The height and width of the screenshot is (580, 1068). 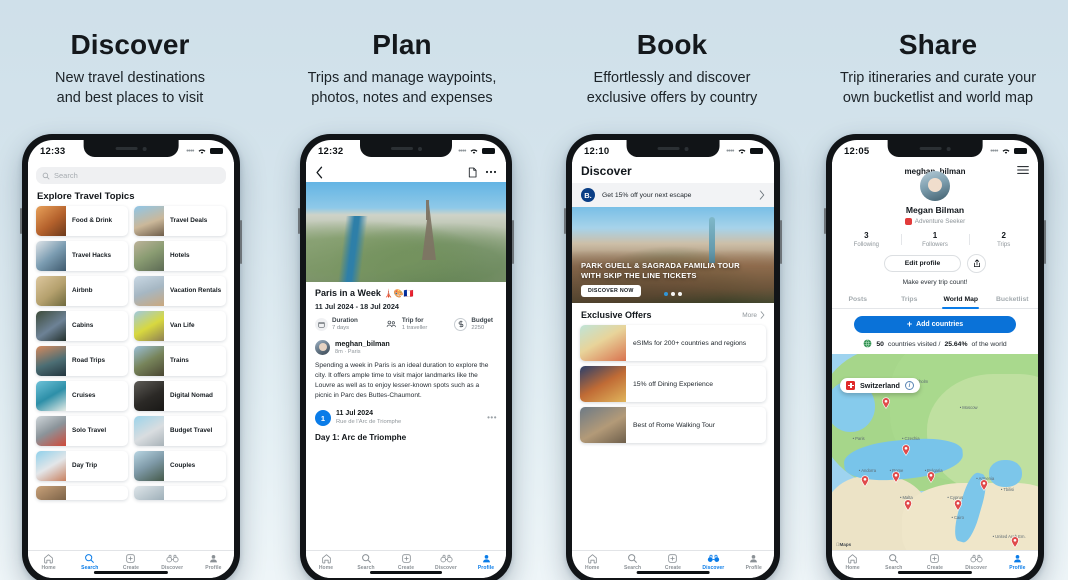 I want to click on trip-hero-image, so click(x=406, y=232).